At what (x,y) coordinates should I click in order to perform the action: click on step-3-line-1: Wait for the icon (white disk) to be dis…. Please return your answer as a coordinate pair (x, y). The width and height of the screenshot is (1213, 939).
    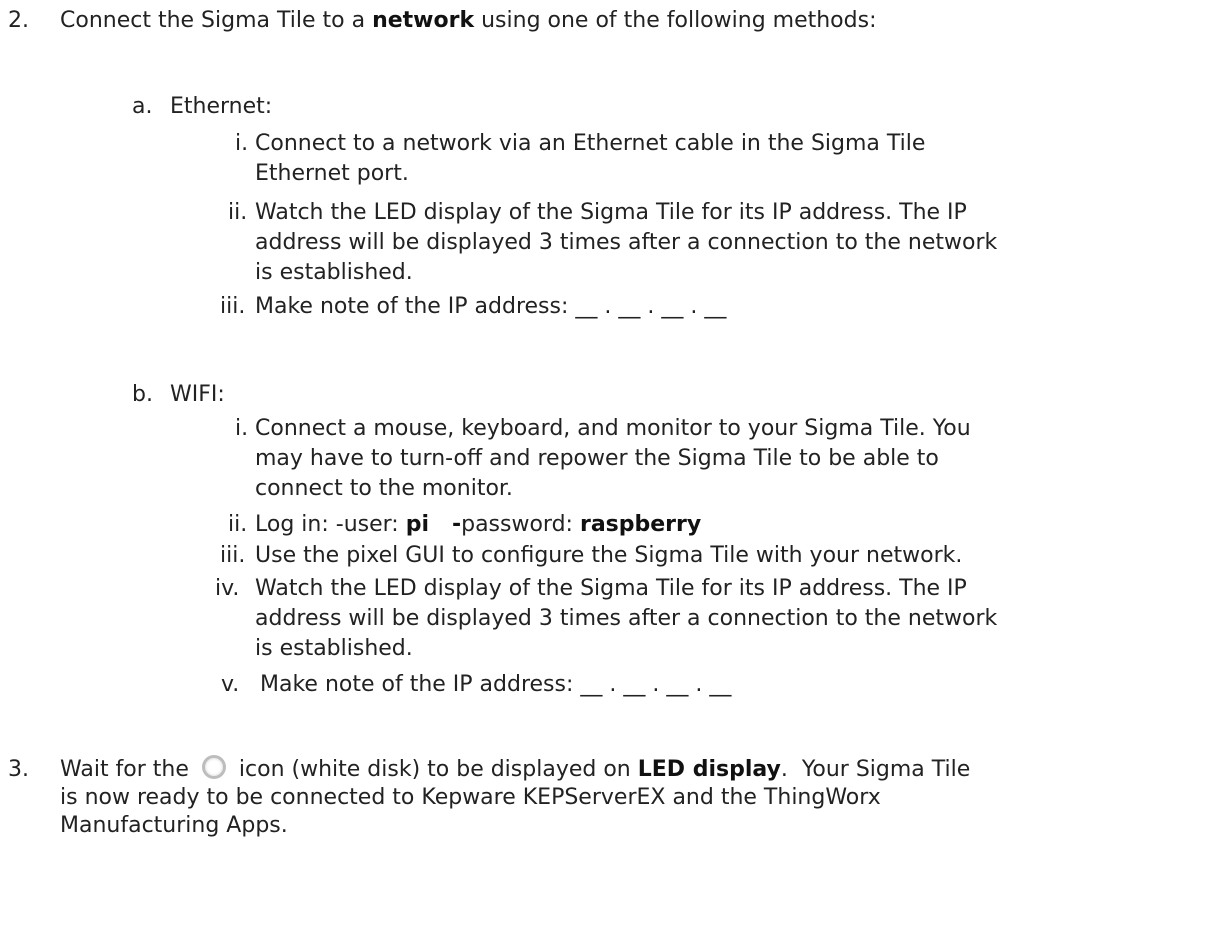
    Looking at the image, I should click on (515, 770).